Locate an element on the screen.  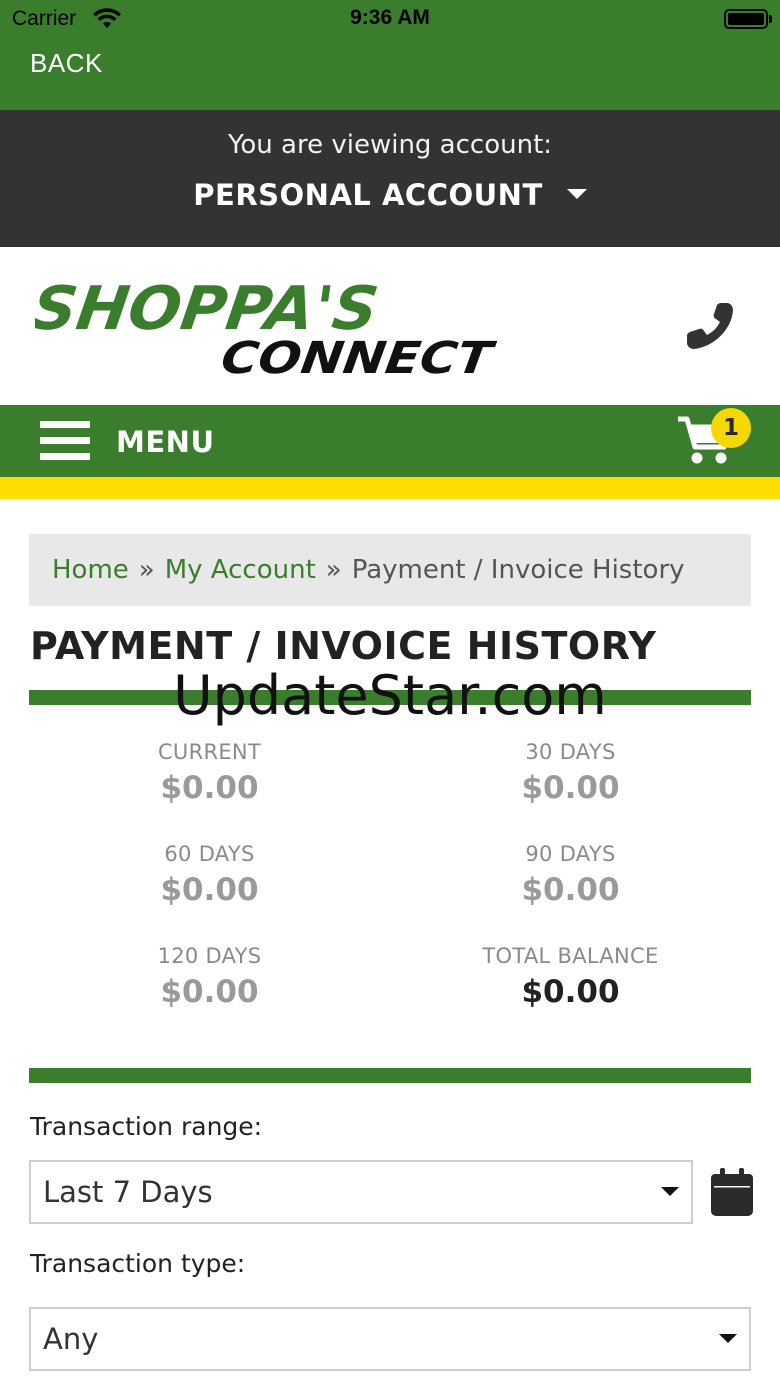
balance-30-days: 30 DAYS $0.00 is located at coordinates (570, 773).